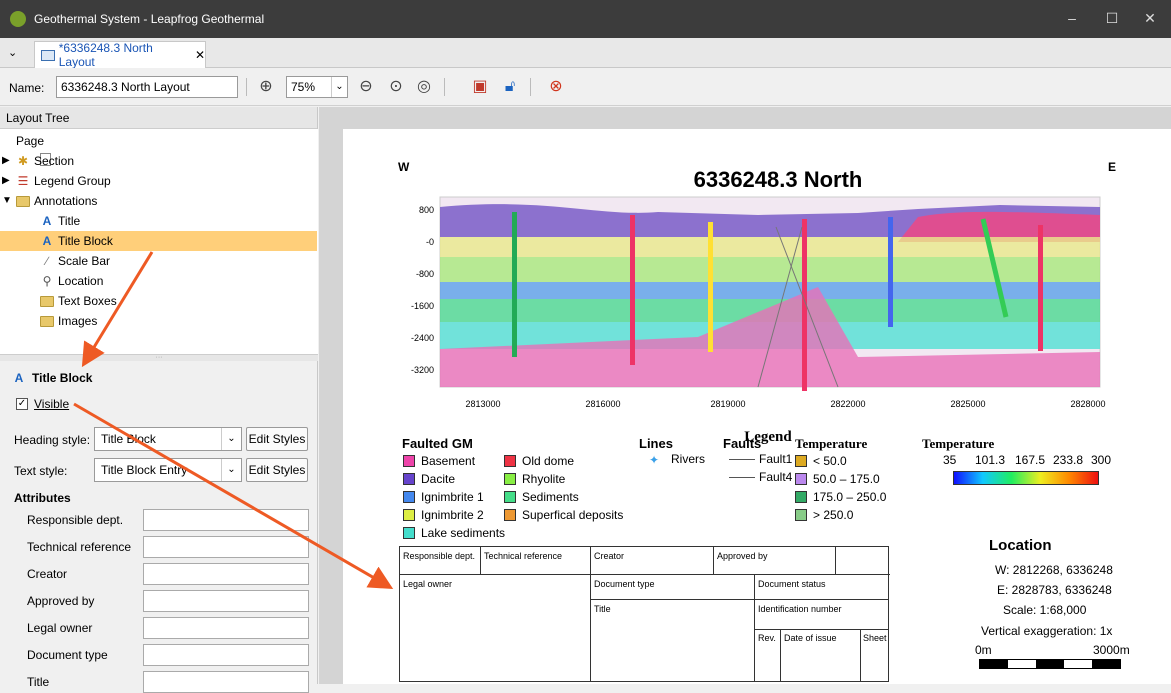  What do you see at coordinates (152, 181) in the screenshot?
I see `tree-item-legend-group: ▶ ☰ Legend Group` at bounding box center [152, 181].